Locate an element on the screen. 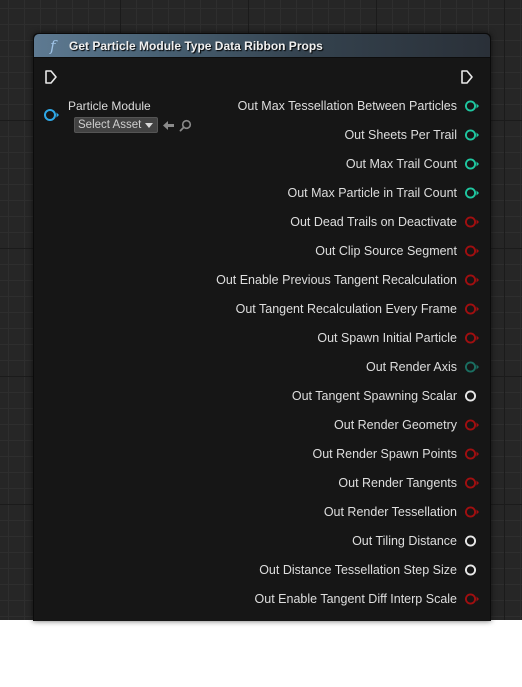  output-pin-row: Out Render Tangents is located at coordinates (409, 483).